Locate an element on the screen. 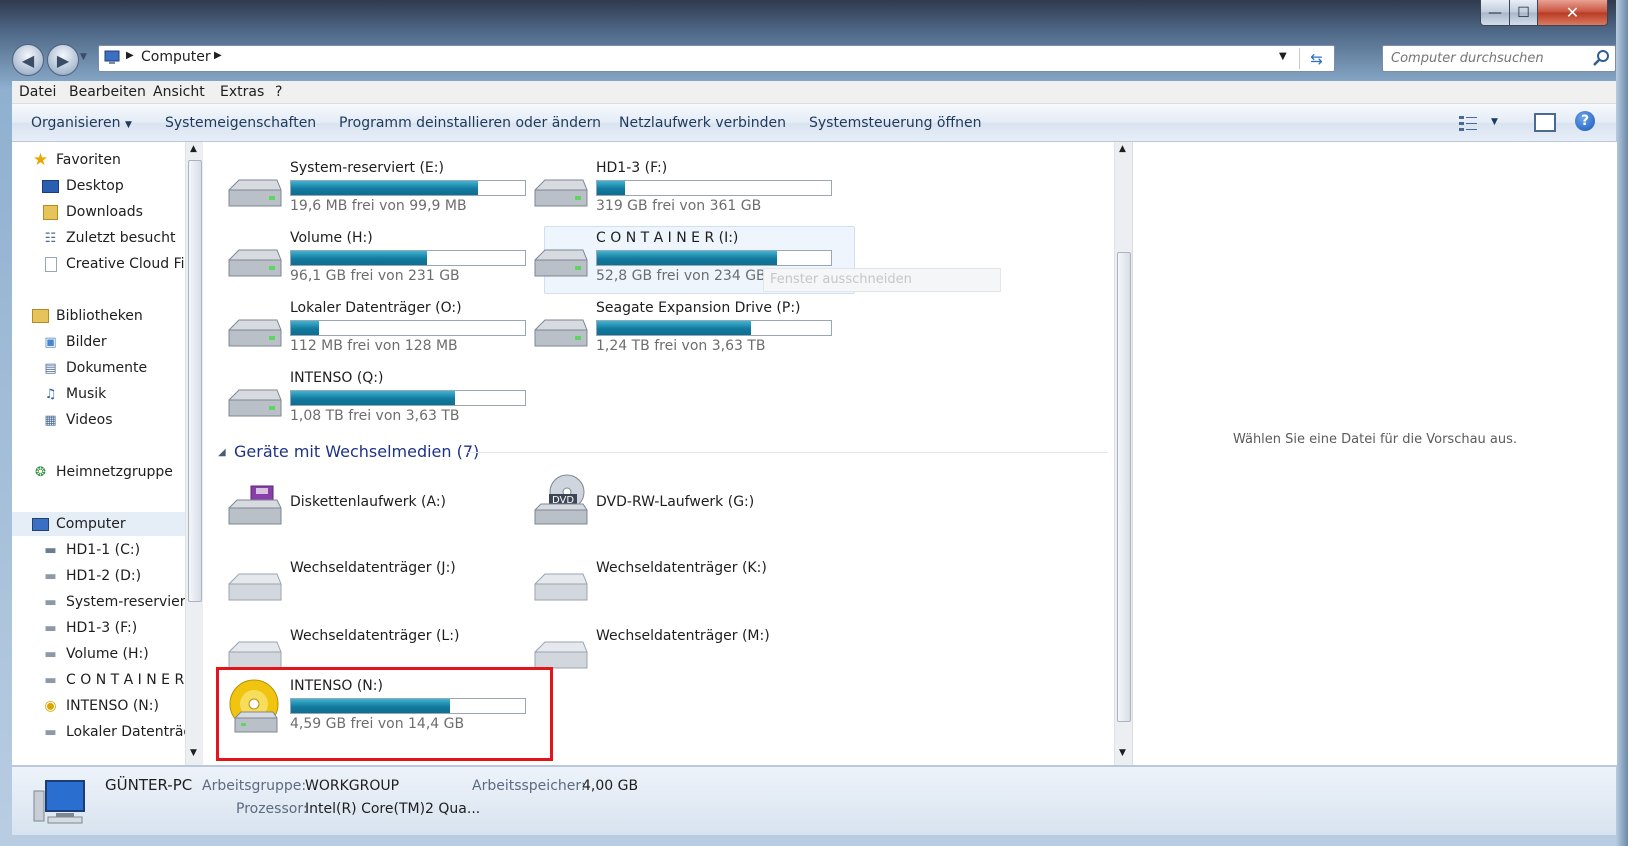 The height and width of the screenshot is (846, 1628). nav-drive-o: ▬ Lokaler Datenträger (O:) is located at coordinates (114, 732).